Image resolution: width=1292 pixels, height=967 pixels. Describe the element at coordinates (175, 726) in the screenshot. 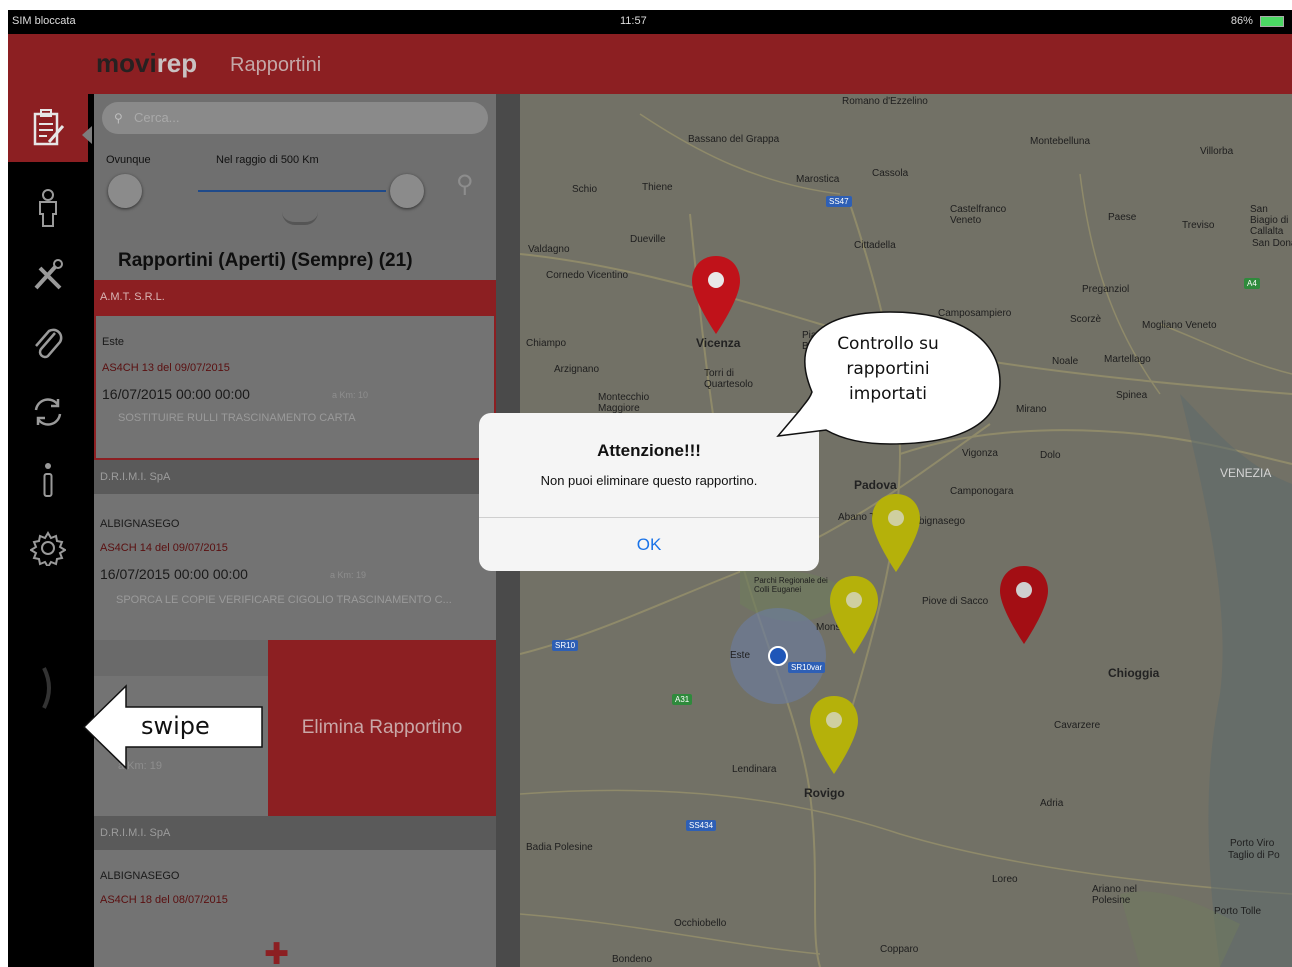

I see `annotation-swipe-label: swipe` at that location.